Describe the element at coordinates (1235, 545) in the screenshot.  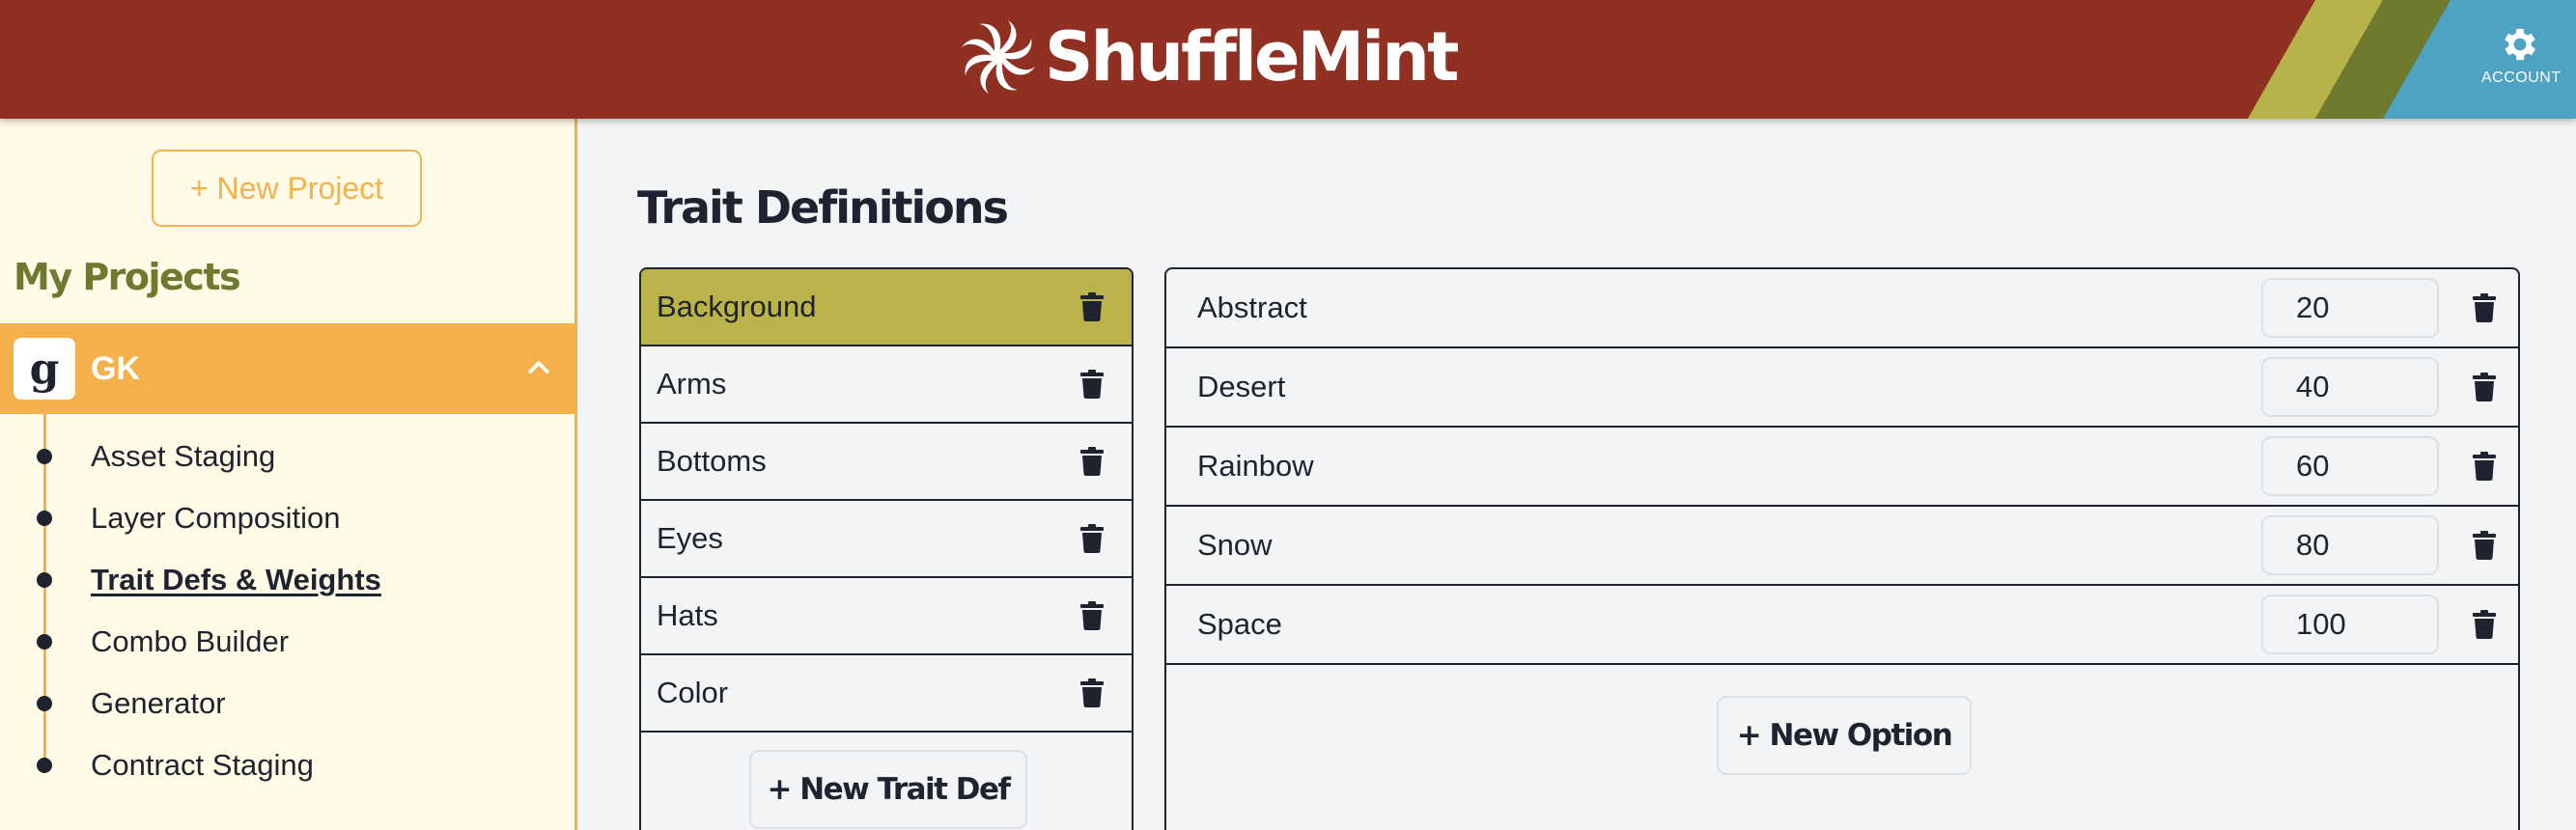
I see `option-name: Snow` at that location.